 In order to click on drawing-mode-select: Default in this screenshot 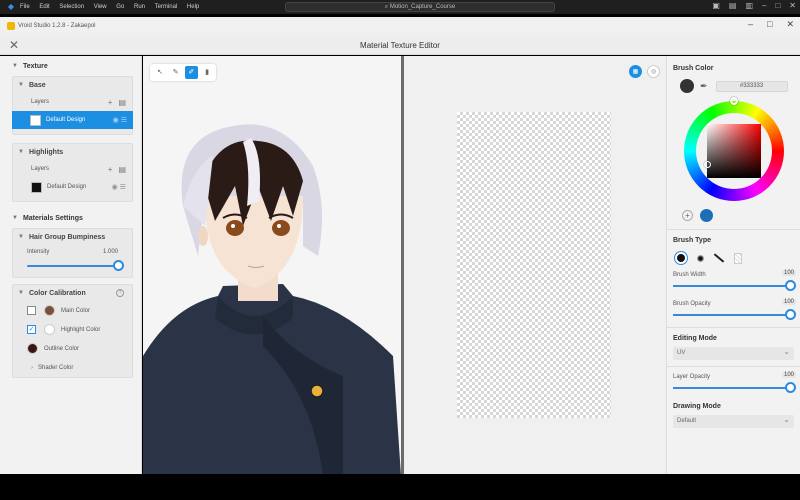, I will do `click(733, 420)`.